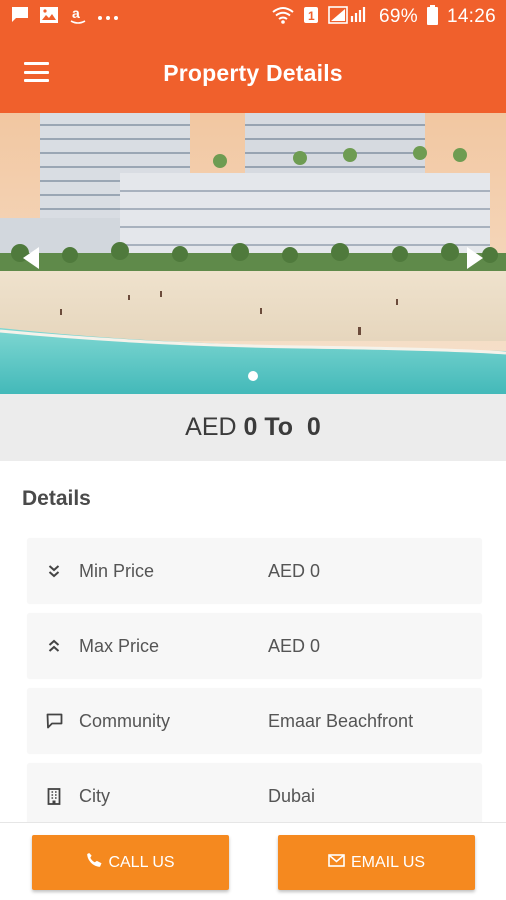 Image resolution: width=506 pixels, height=900 pixels. What do you see at coordinates (94, 795) in the screenshot?
I see `detail-label: City` at bounding box center [94, 795].